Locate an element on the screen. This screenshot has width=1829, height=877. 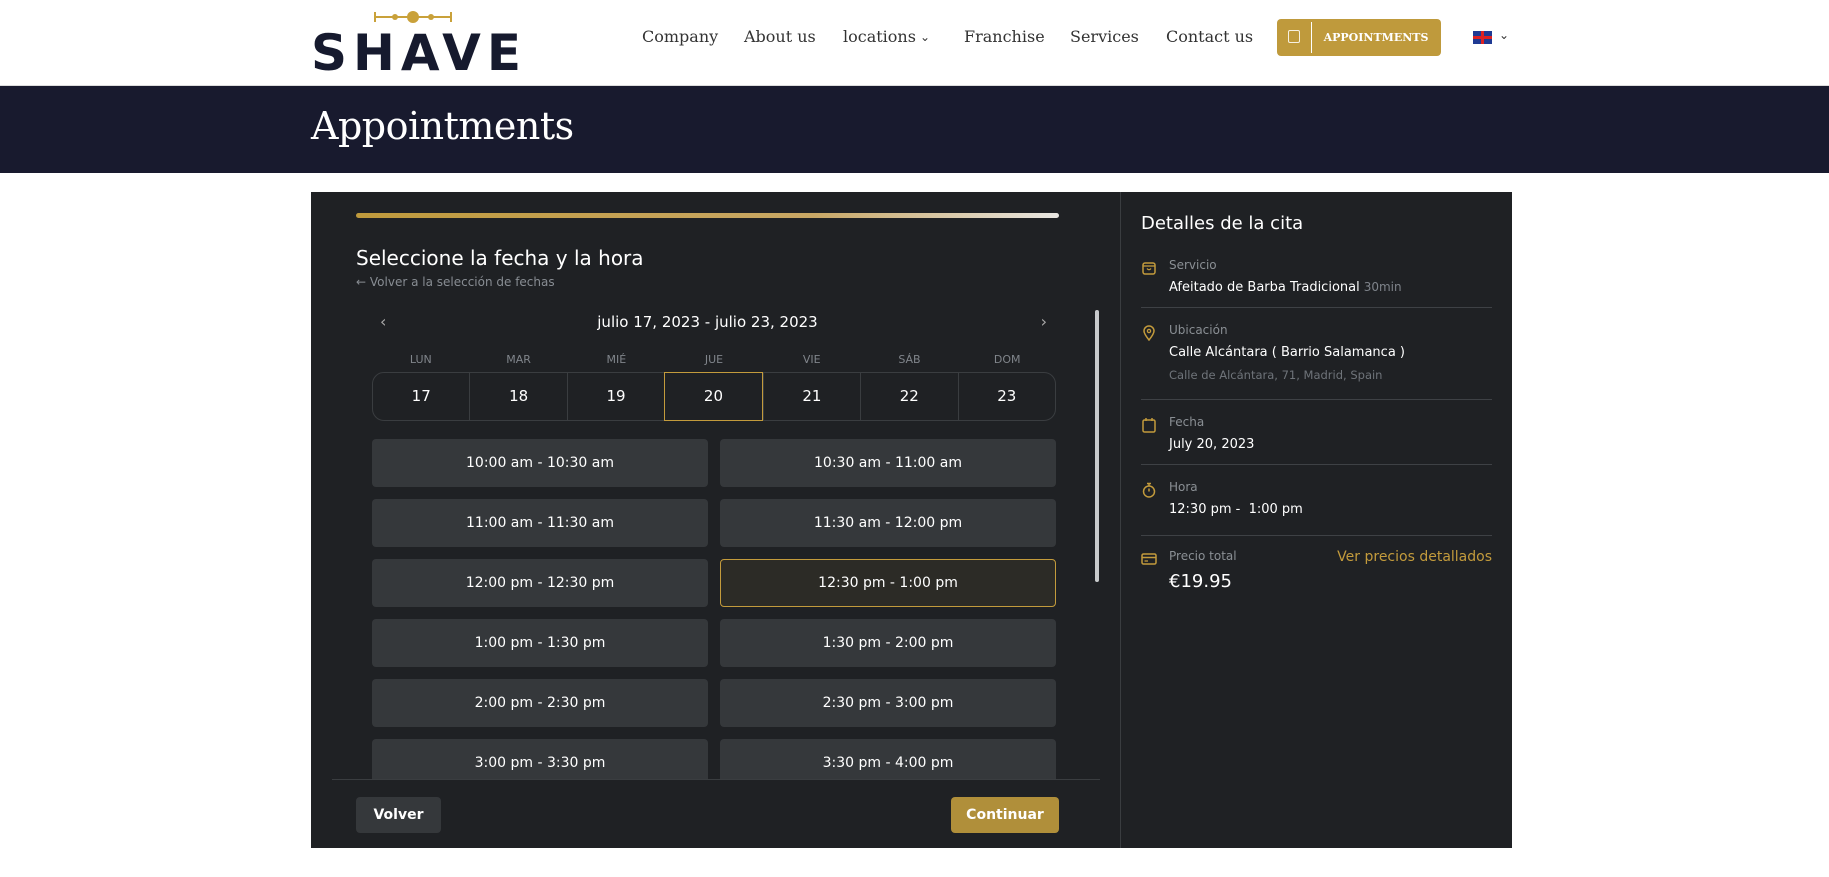
time-slot: 3:30 pm - 4:00 pm is located at coordinates (888, 759).